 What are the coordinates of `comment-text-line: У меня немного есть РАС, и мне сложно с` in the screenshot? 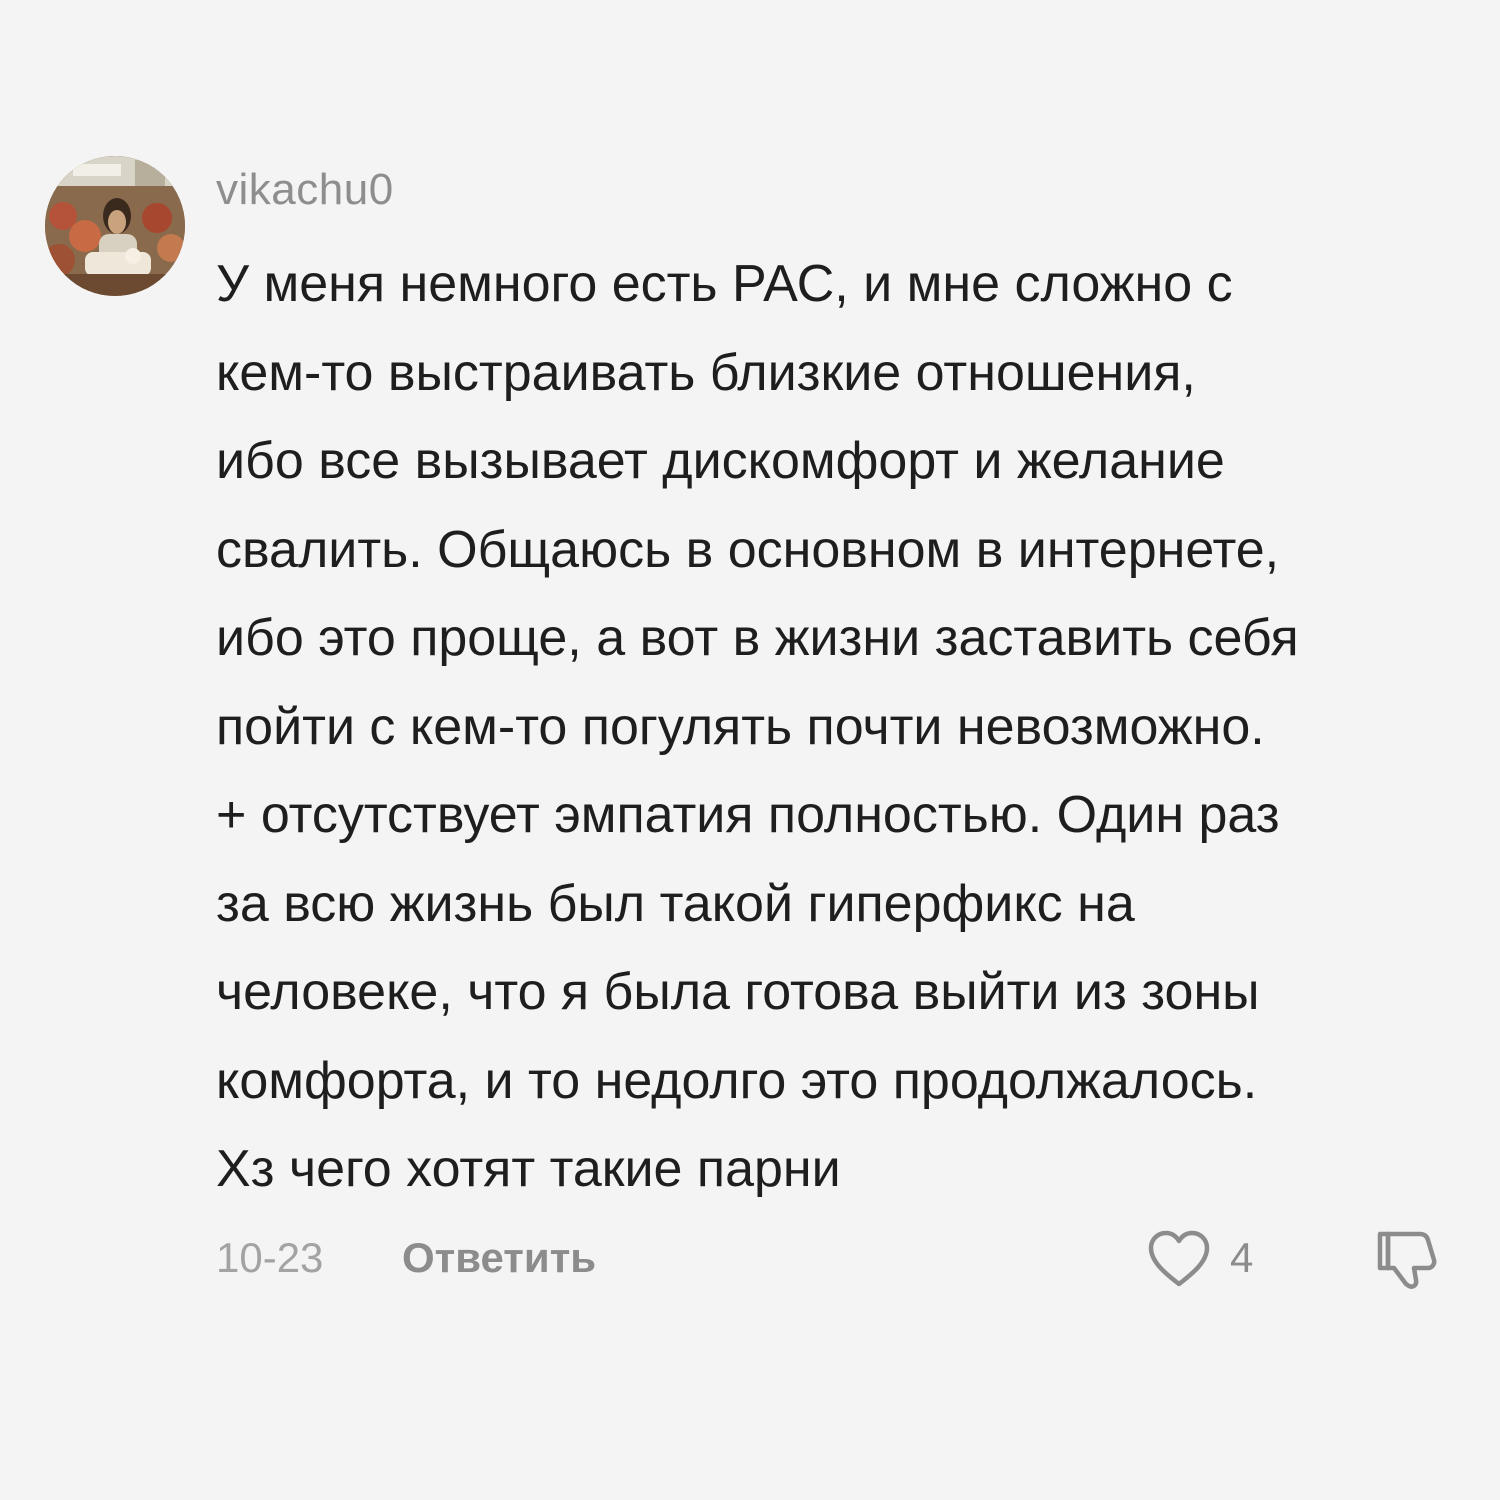 It's located at (724, 284).